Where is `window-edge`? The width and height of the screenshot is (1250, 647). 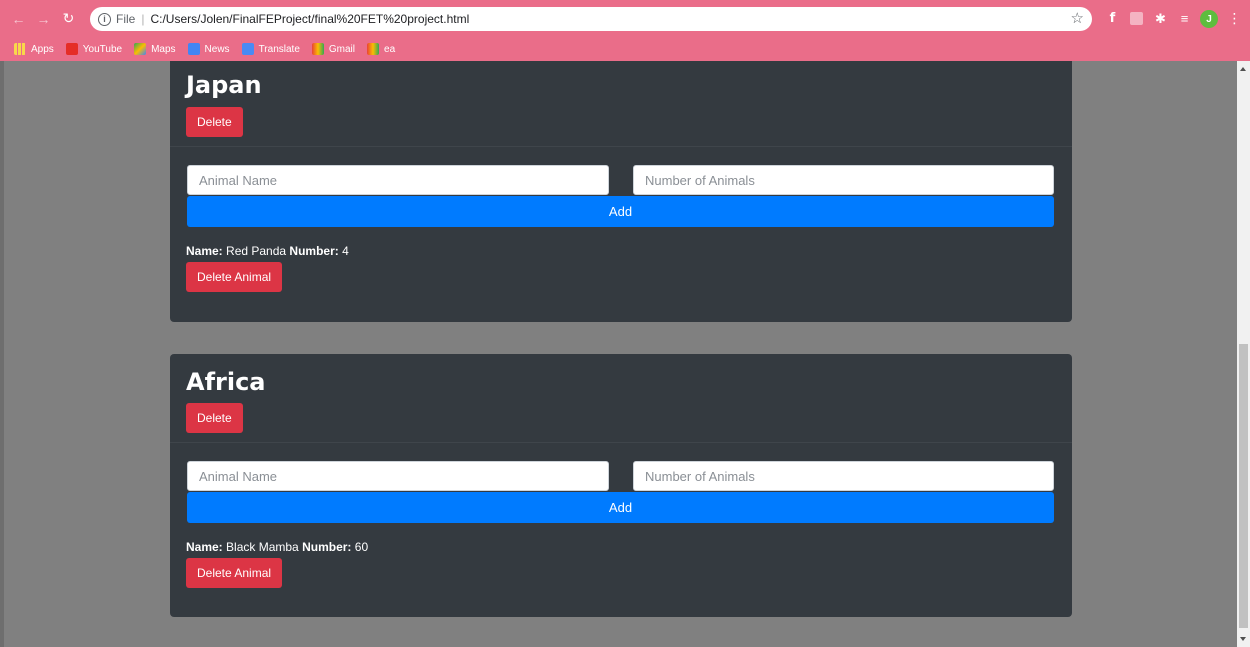
window-edge is located at coordinates (2, 354).